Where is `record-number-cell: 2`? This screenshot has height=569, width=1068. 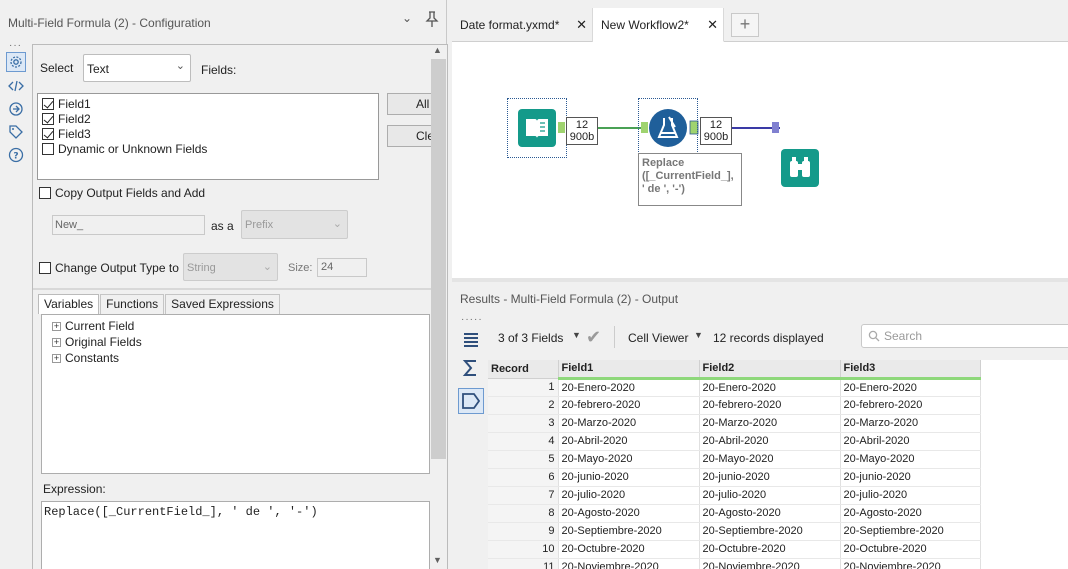
record-number-cell: 2 is located at coordinates (523, 405).